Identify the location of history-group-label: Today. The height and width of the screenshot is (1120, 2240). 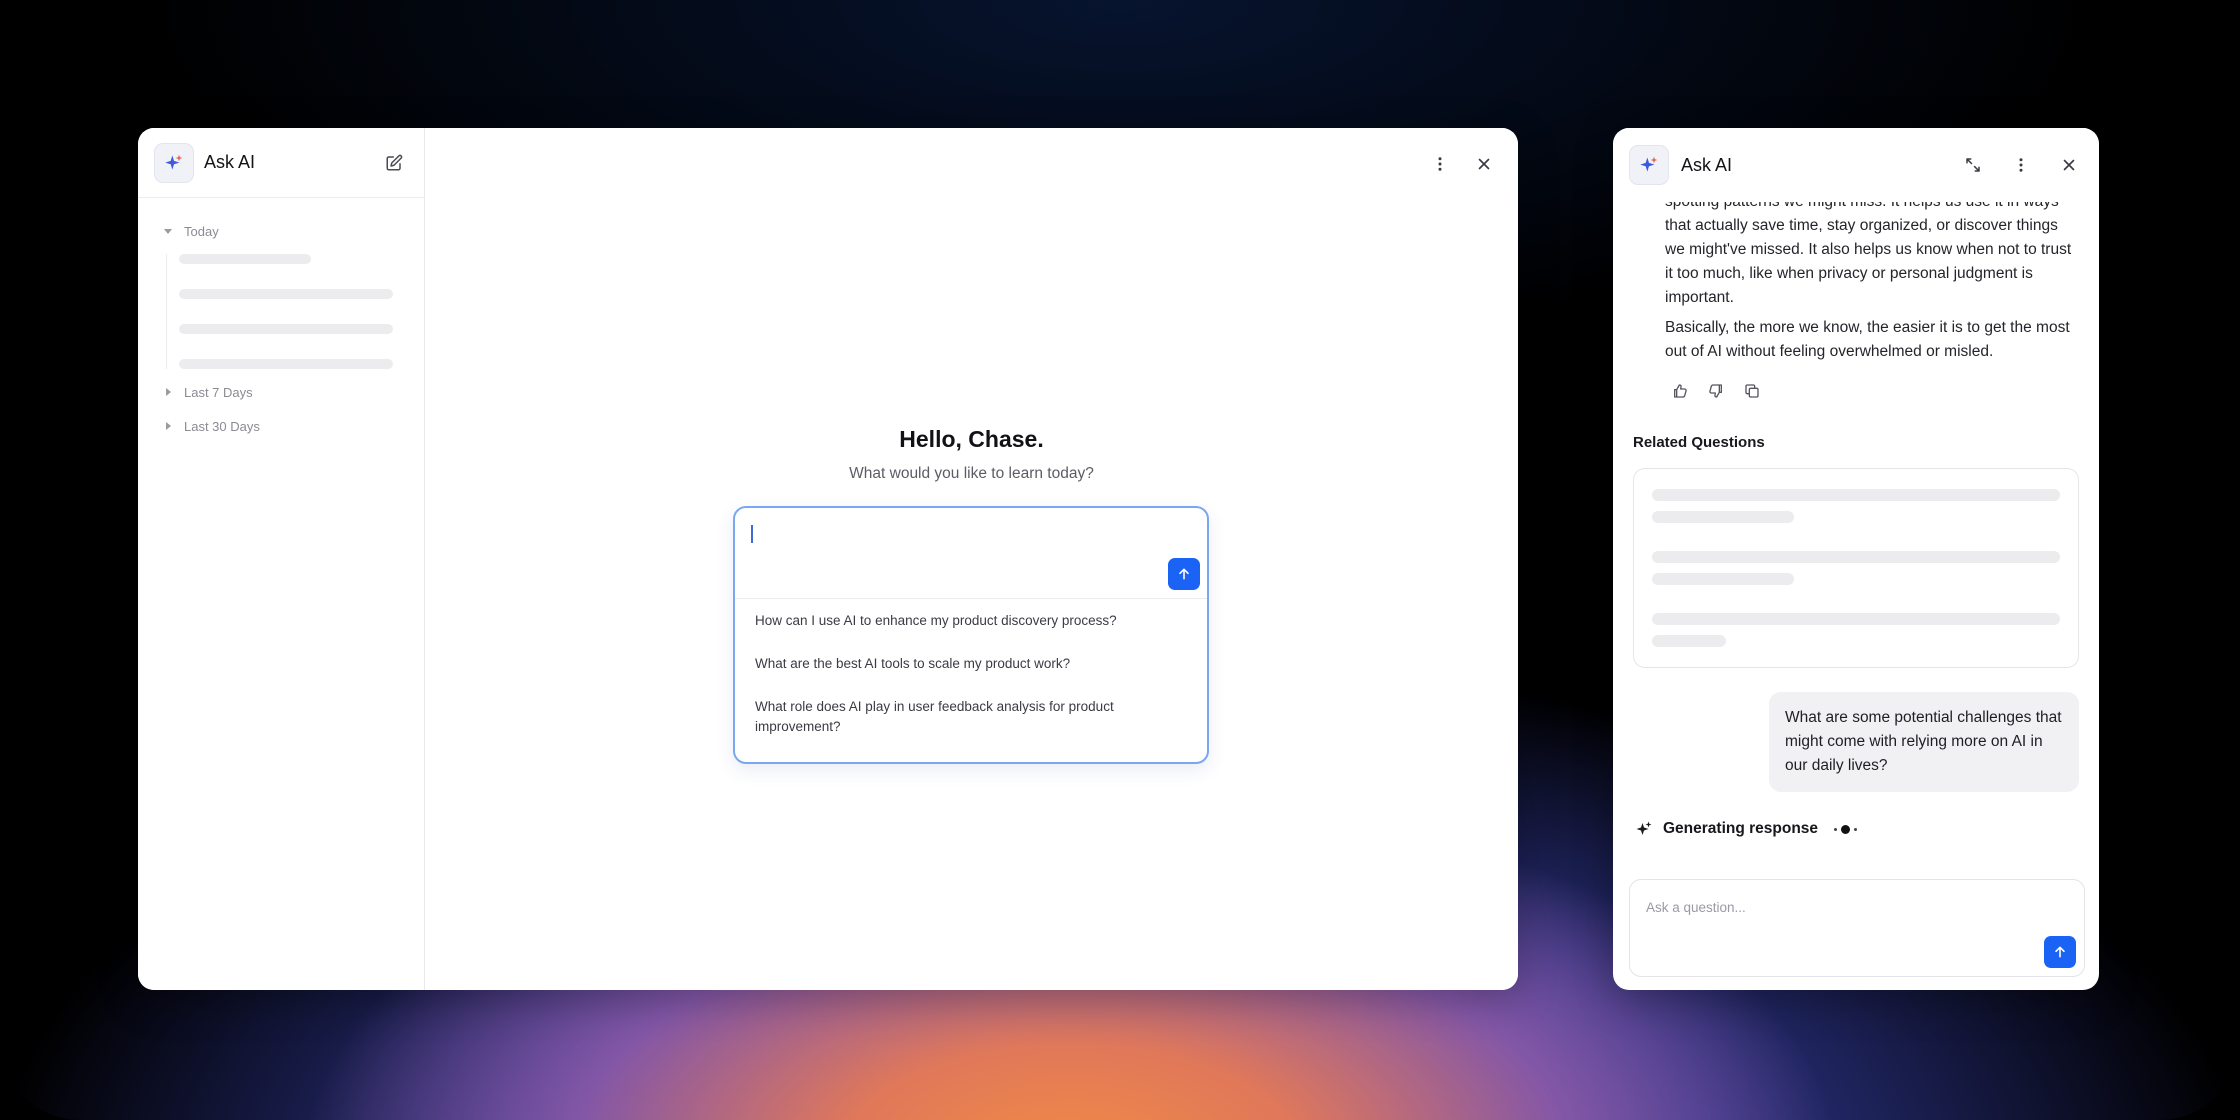
(201, 231).